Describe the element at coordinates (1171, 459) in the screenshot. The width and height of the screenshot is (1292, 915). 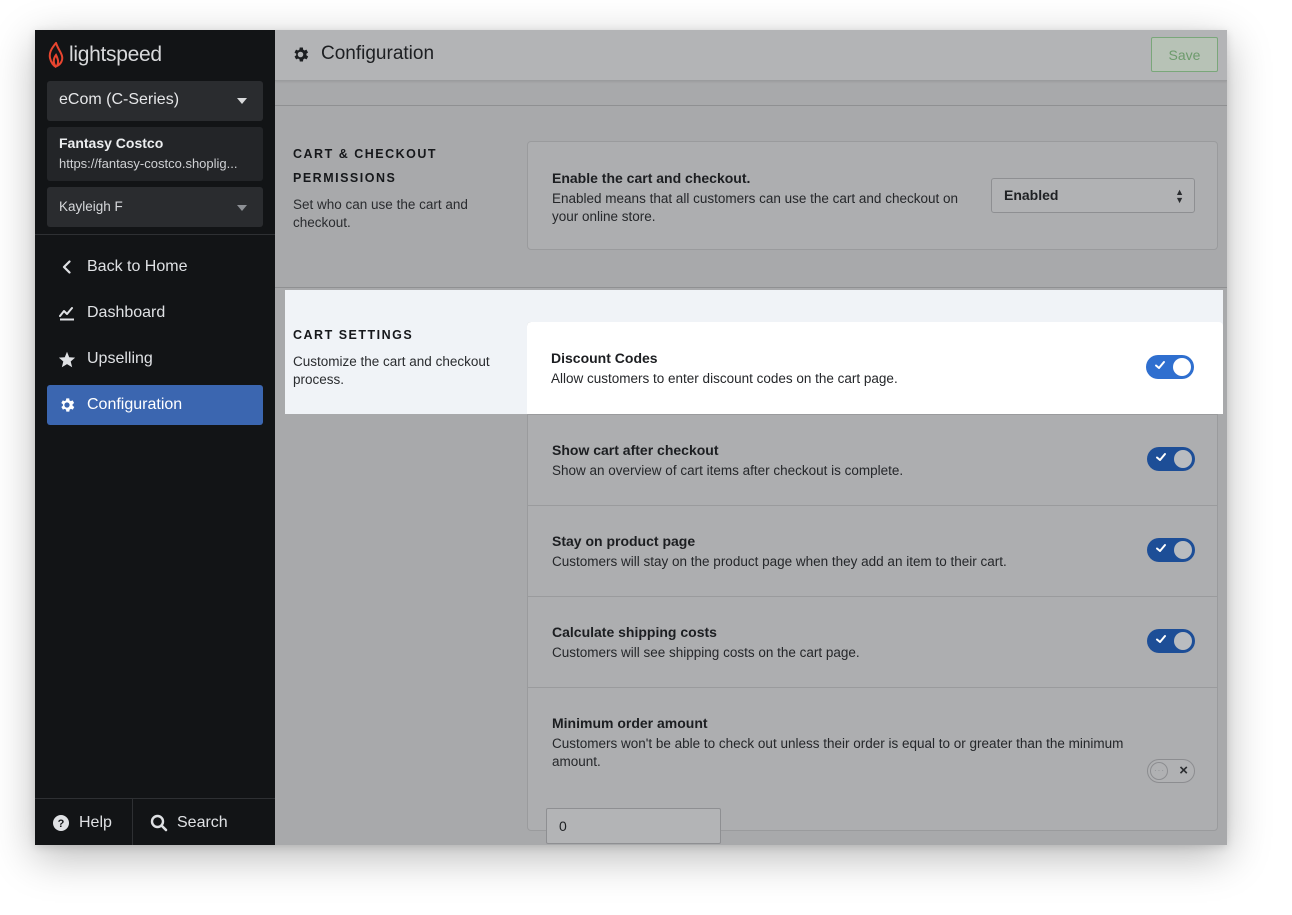
I see `show-cart-toggle` at that location.